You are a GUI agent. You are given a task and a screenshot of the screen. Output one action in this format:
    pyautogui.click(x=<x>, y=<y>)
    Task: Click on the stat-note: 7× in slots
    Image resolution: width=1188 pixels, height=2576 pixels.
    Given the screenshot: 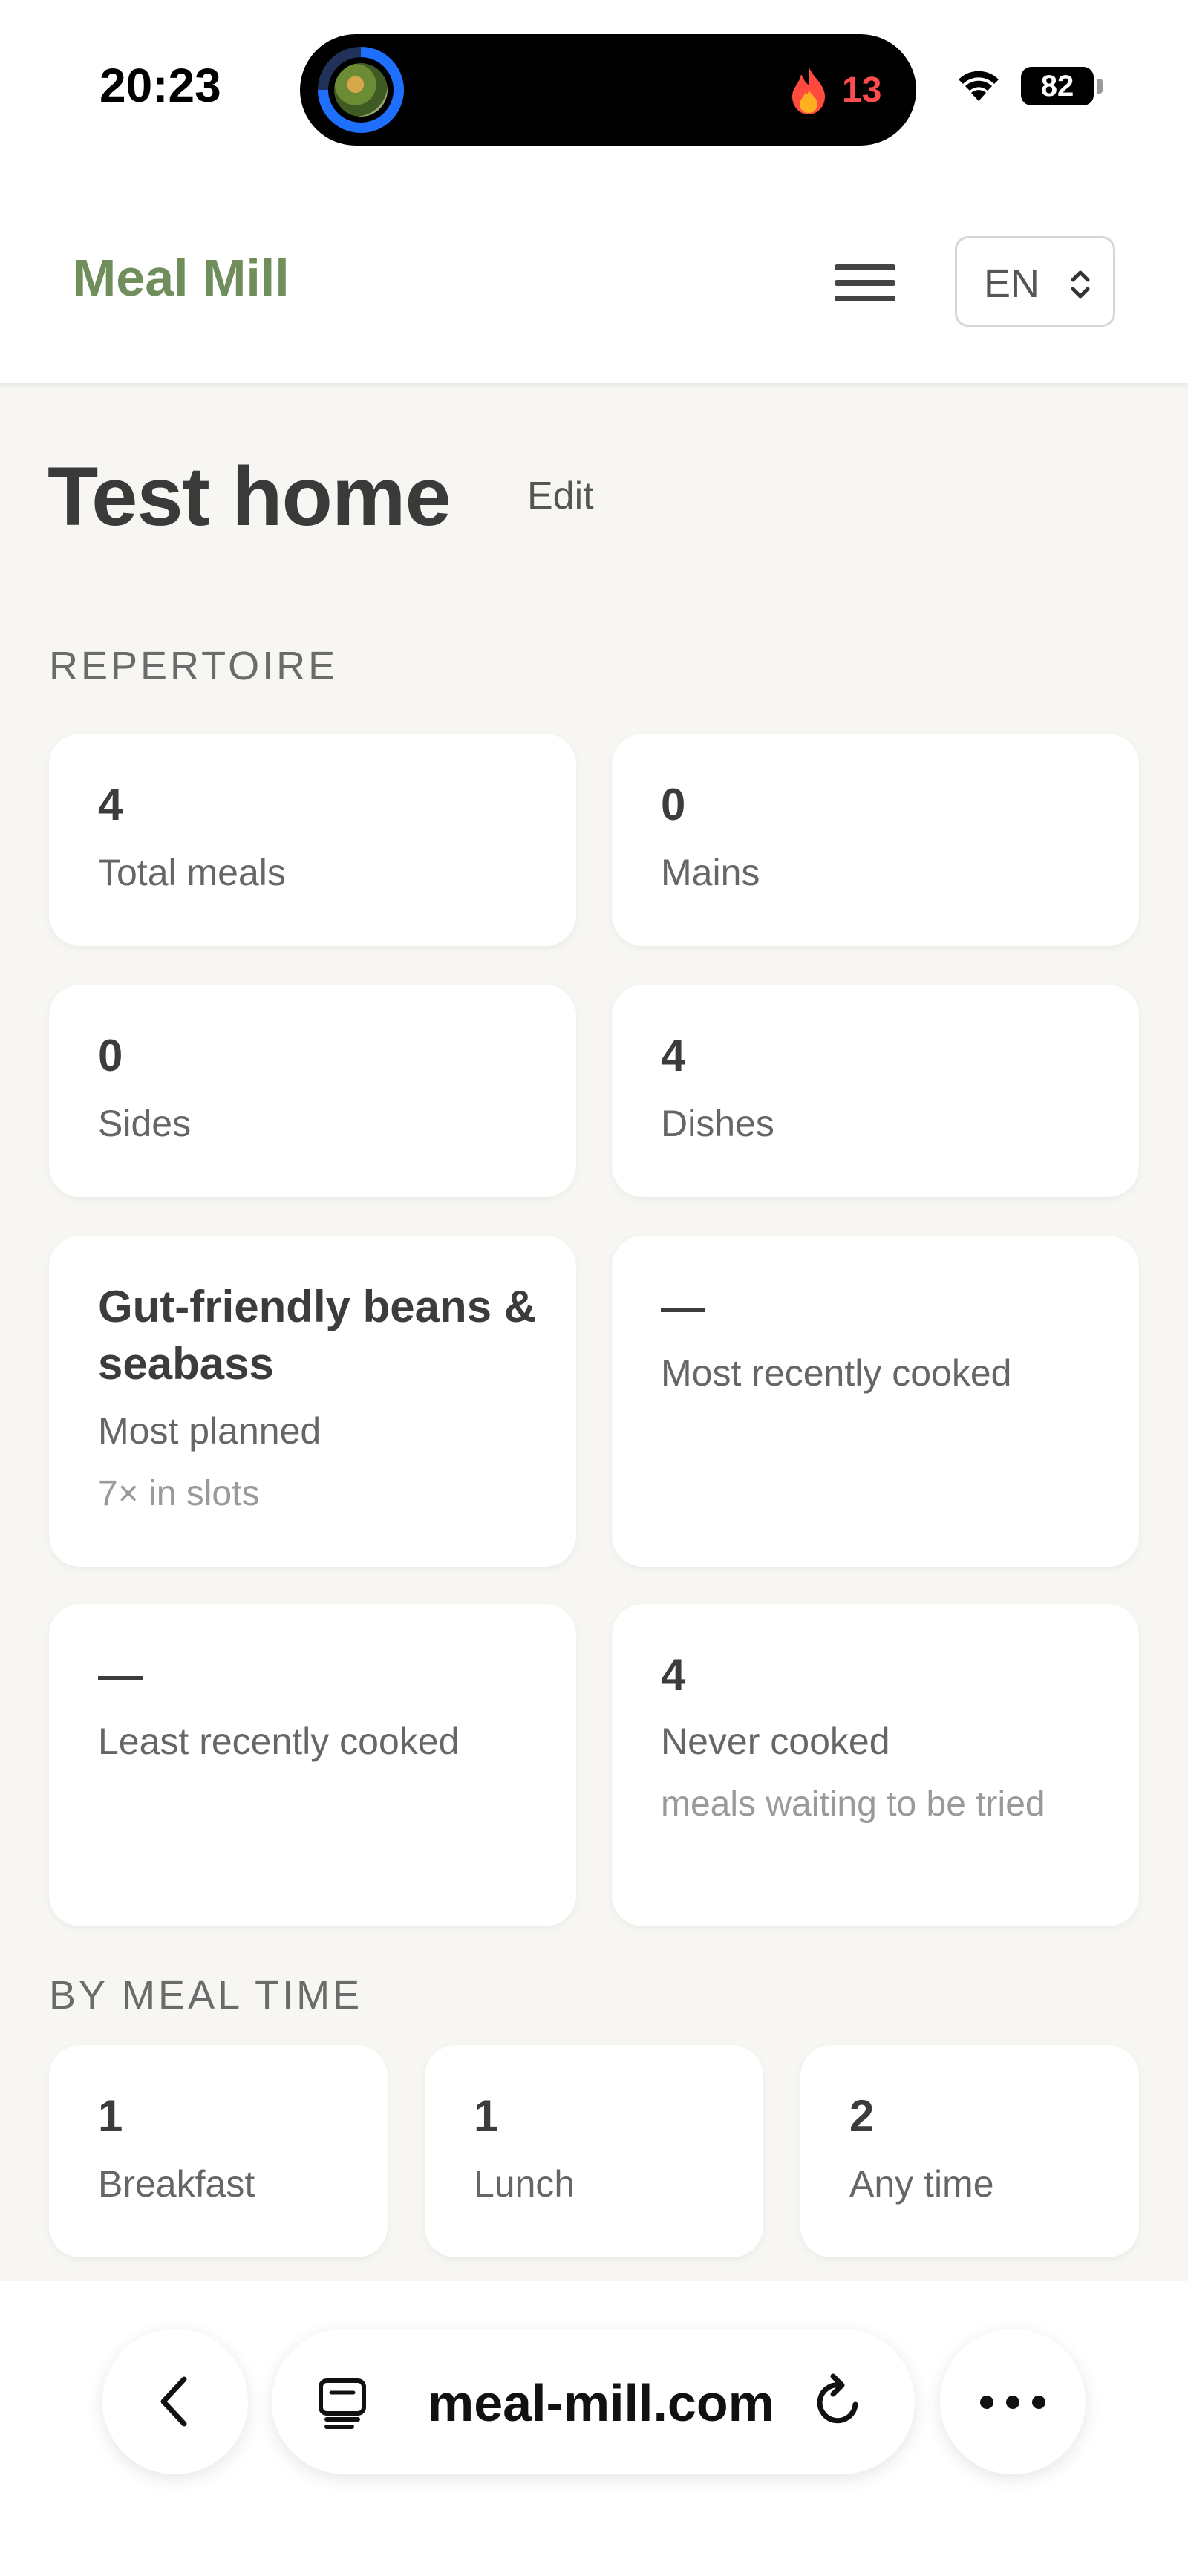 What is the action you would take?
    pyautogui.click(x=179, y=1493)
    